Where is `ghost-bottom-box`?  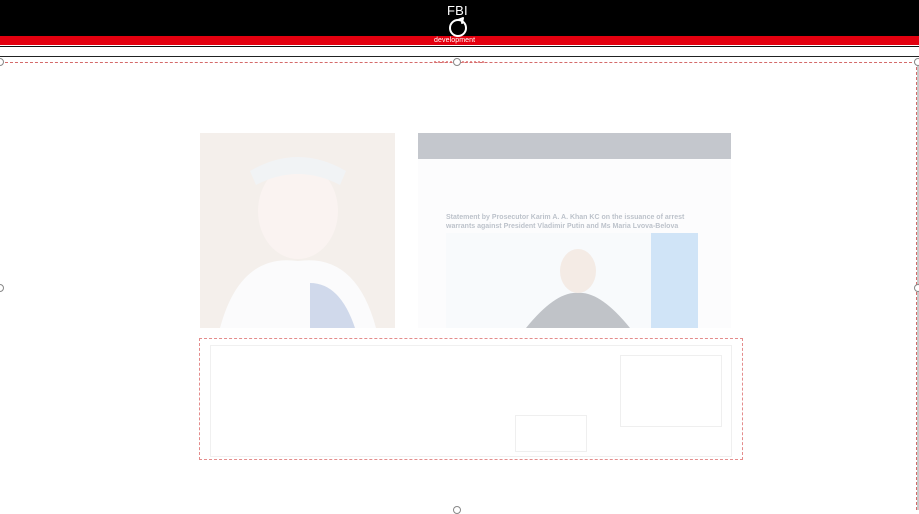
ghost-bottom-box is located at coordinates (551, 433).